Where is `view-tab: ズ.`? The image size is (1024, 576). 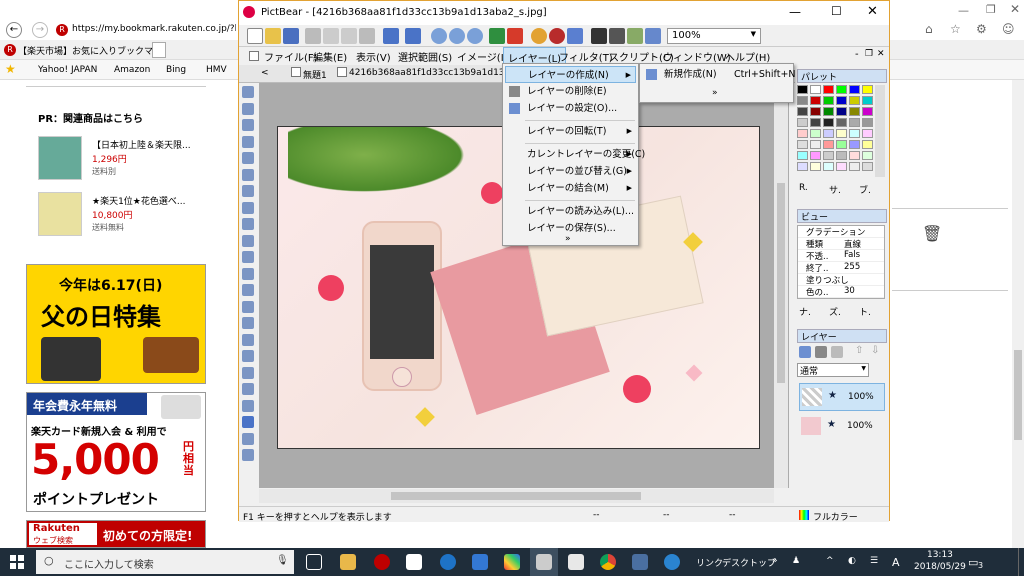 view-tab: ズ. is located at coordinates (835, 311).